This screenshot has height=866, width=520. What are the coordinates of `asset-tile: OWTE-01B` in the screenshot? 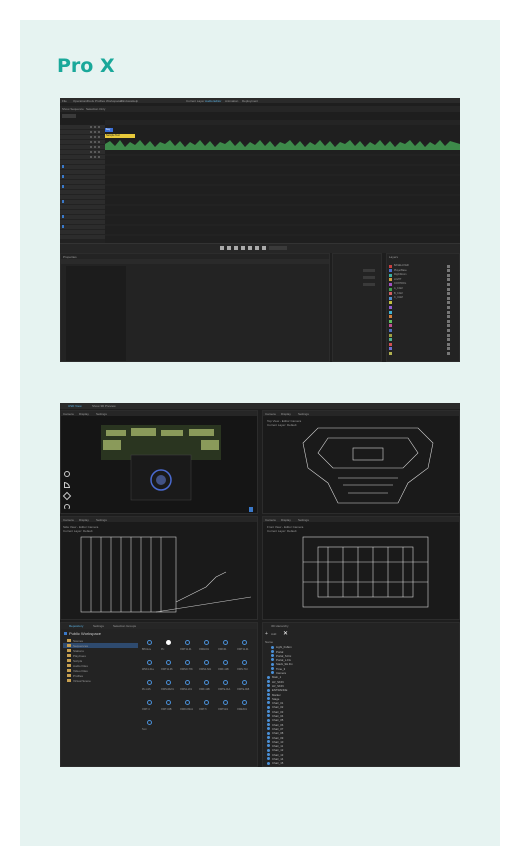 It's located at (245, 687).